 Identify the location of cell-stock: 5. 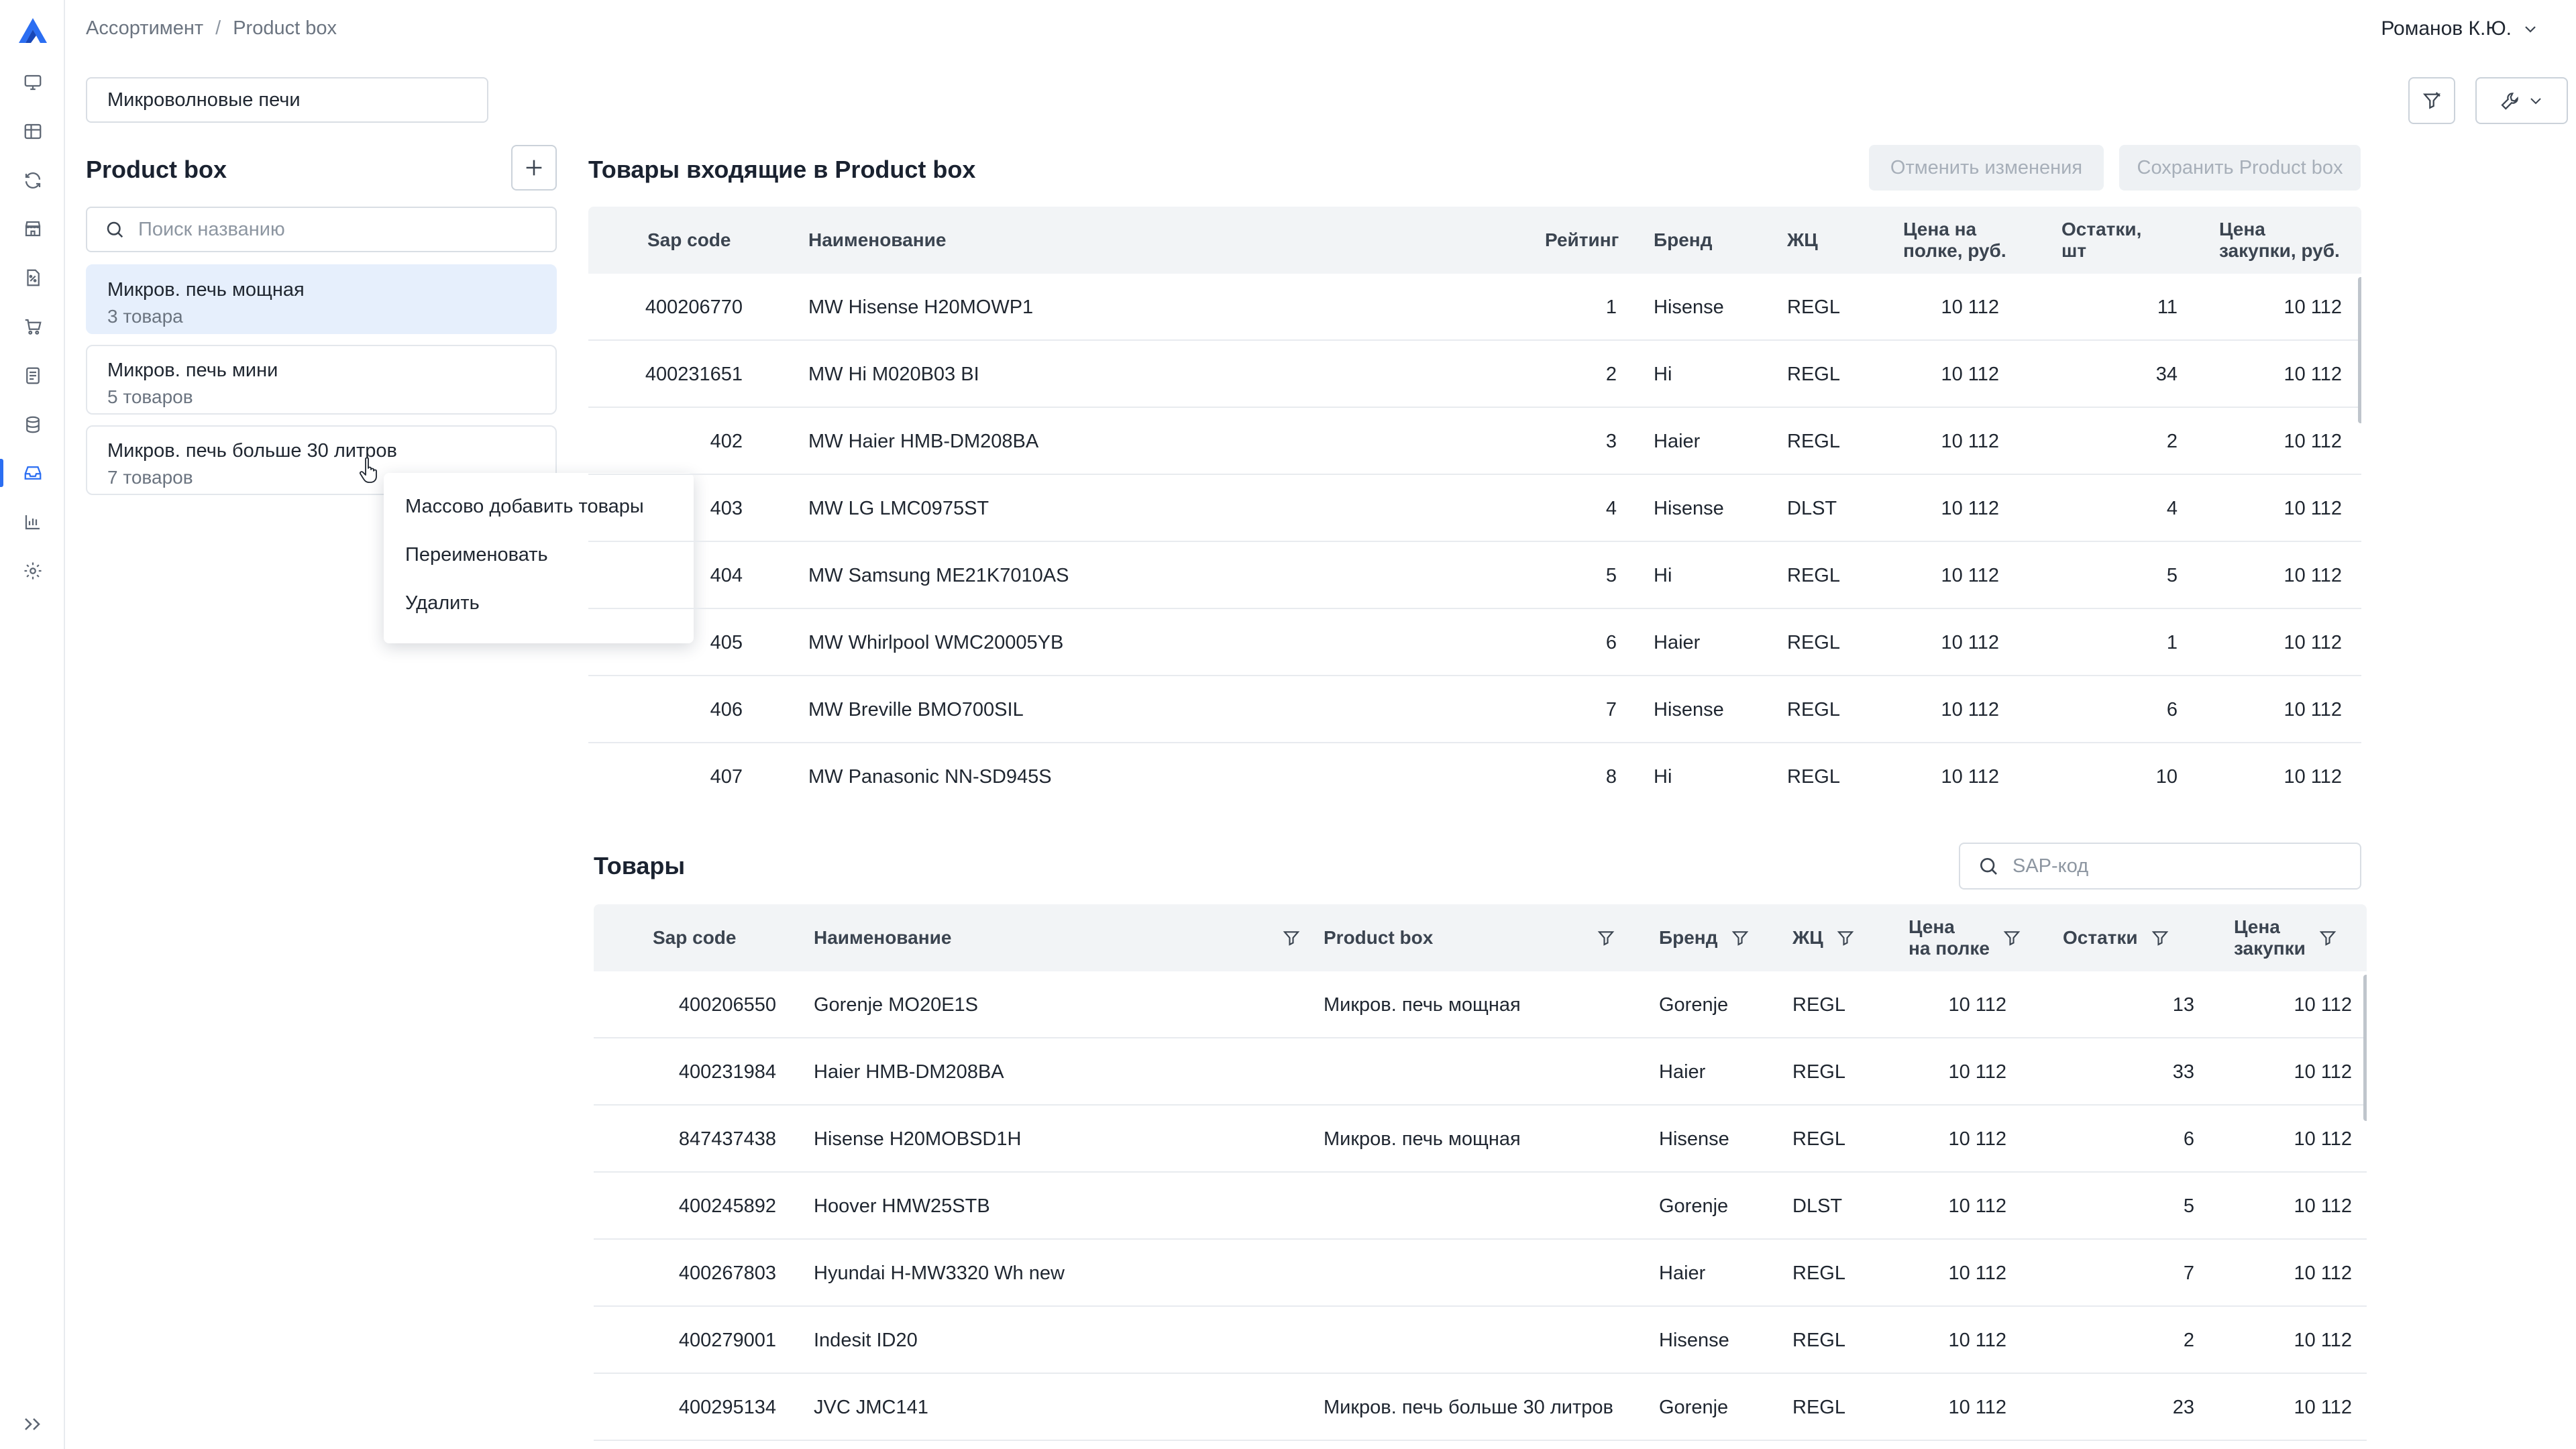
(2188, 1206).